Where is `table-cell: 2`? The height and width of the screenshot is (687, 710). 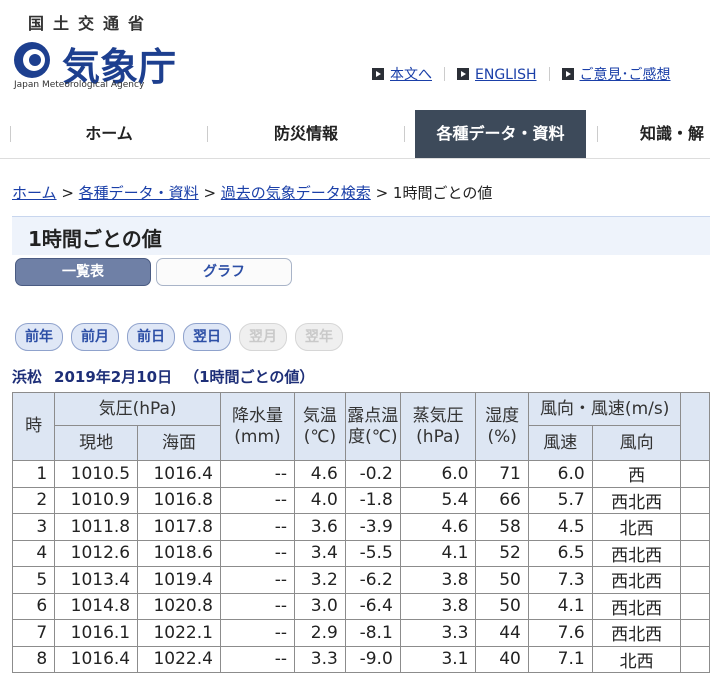
table-cell: 2 is located at coordinates (34, 500).